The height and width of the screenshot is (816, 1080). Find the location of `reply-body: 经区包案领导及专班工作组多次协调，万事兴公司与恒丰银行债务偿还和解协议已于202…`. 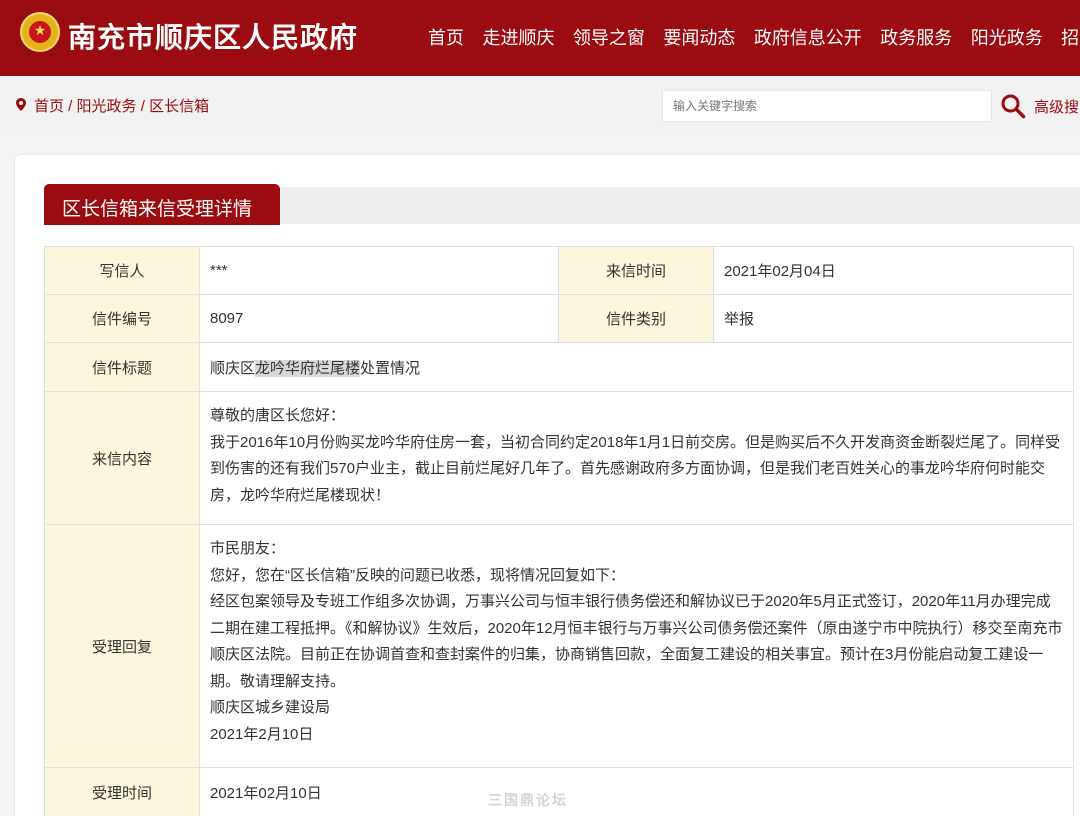

reply-body: 经区包案领导及专班工作组多次协调，万事兴公司与恒丰银行债务偿还和解协议已于202… is located at coordinates (636, 641).